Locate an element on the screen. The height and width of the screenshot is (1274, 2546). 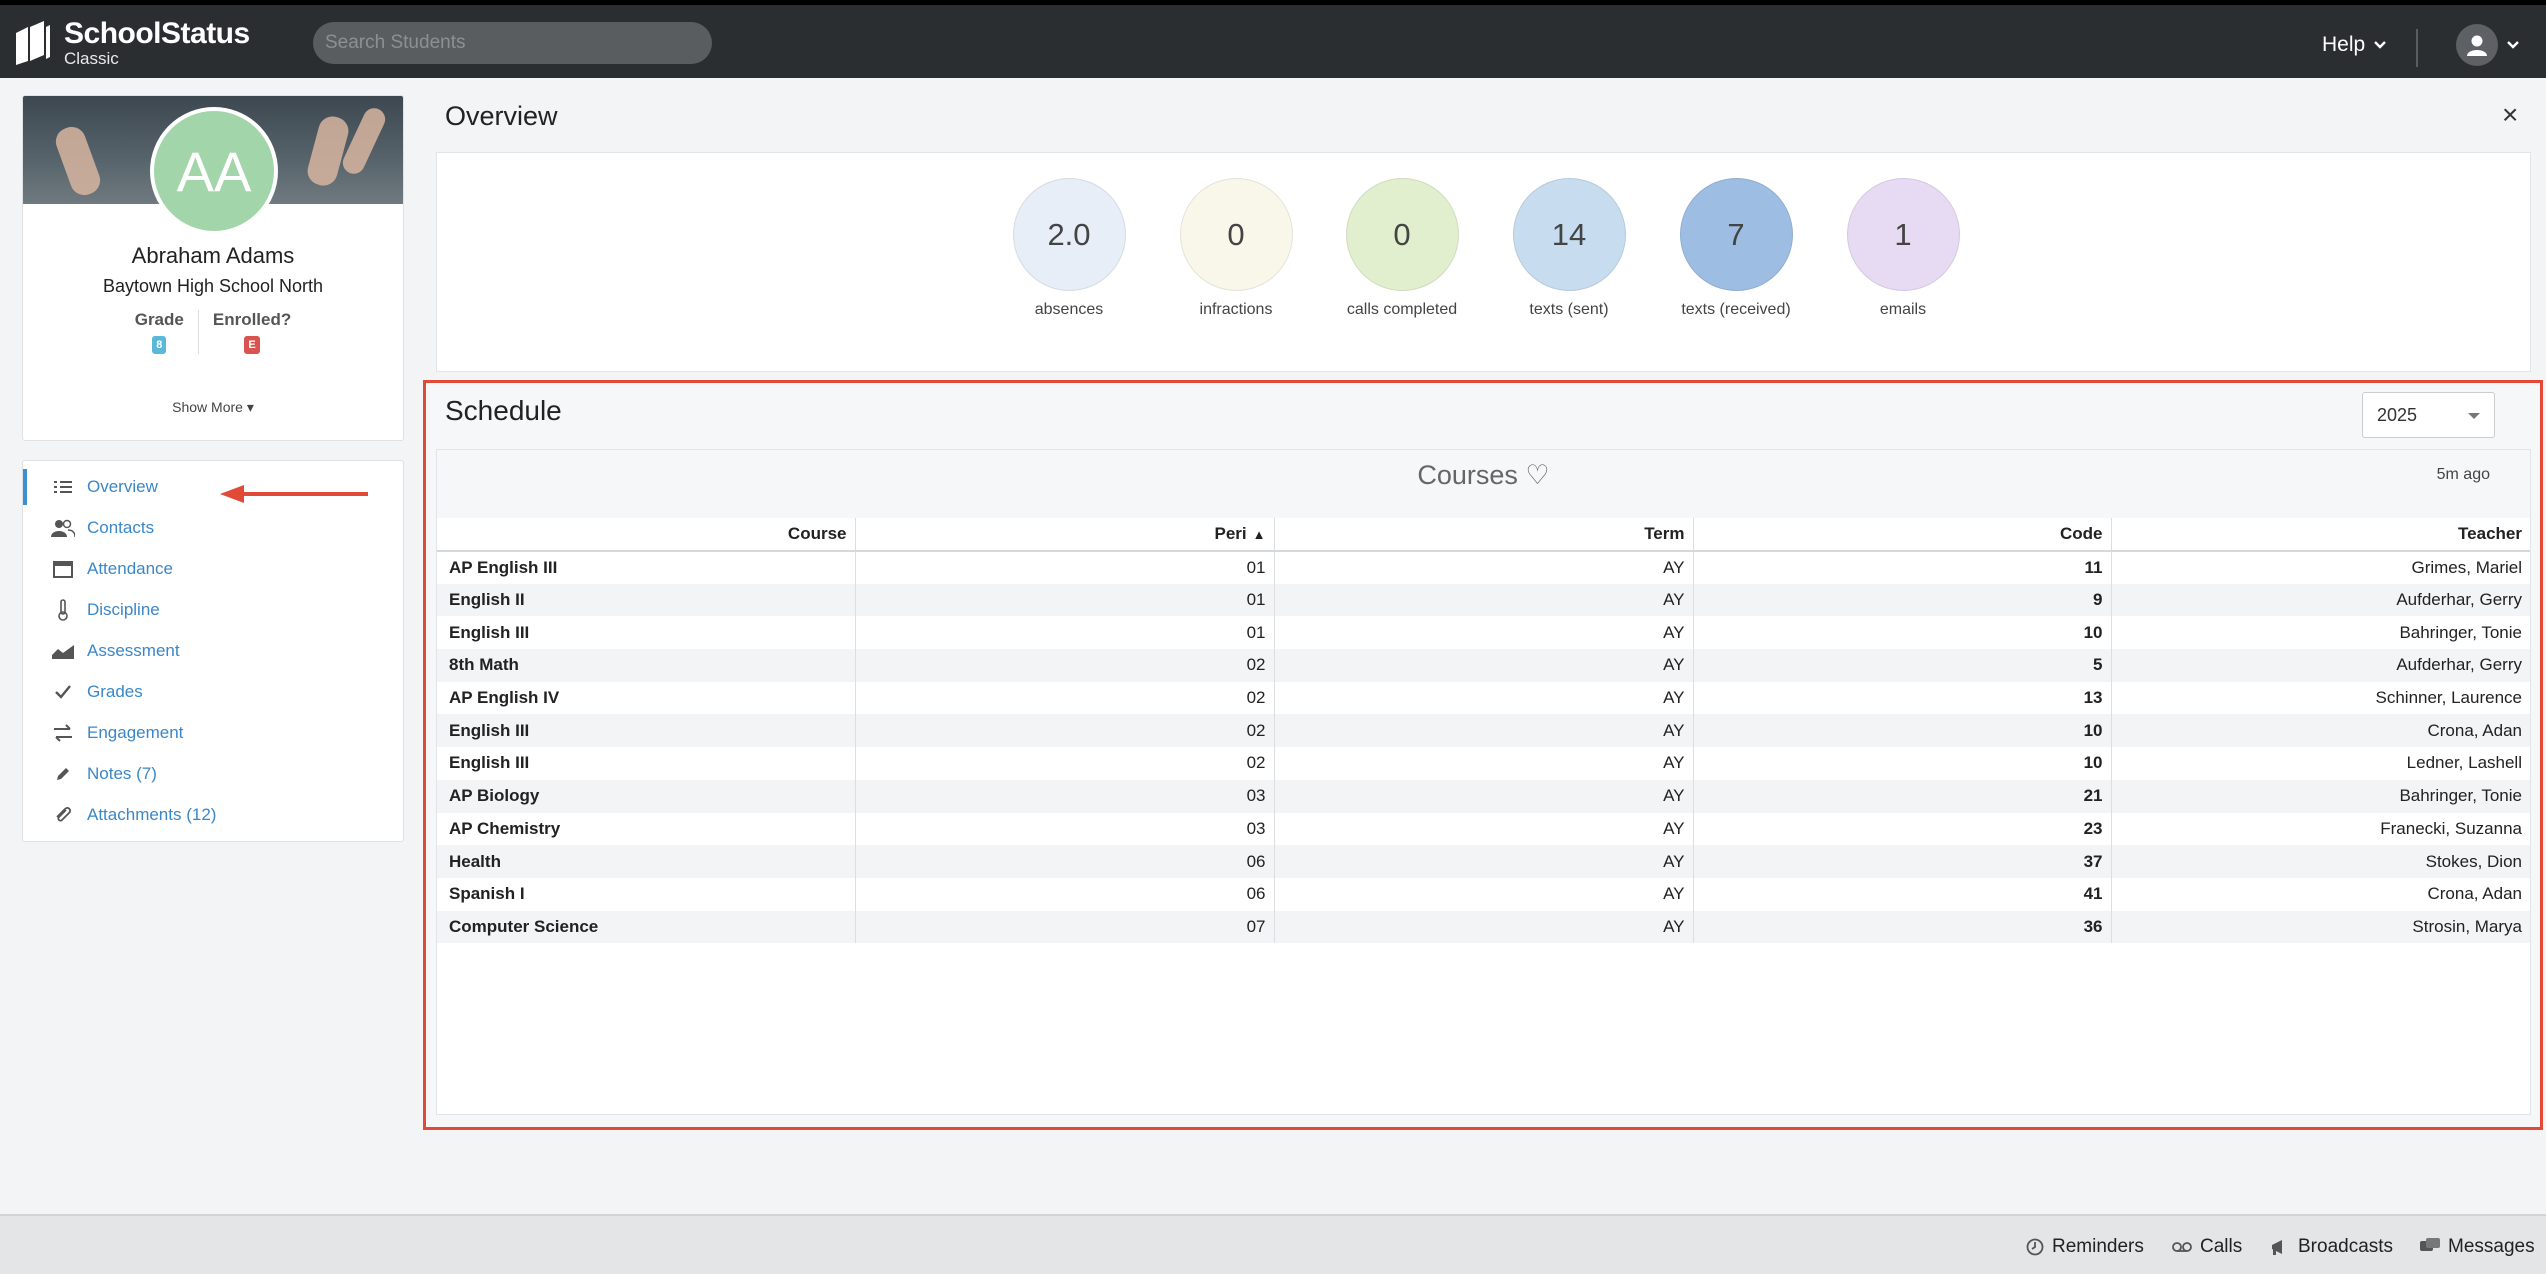
table-row: English III 02 AY 10 Crona, Adan is located at coordinates (1483, 731).